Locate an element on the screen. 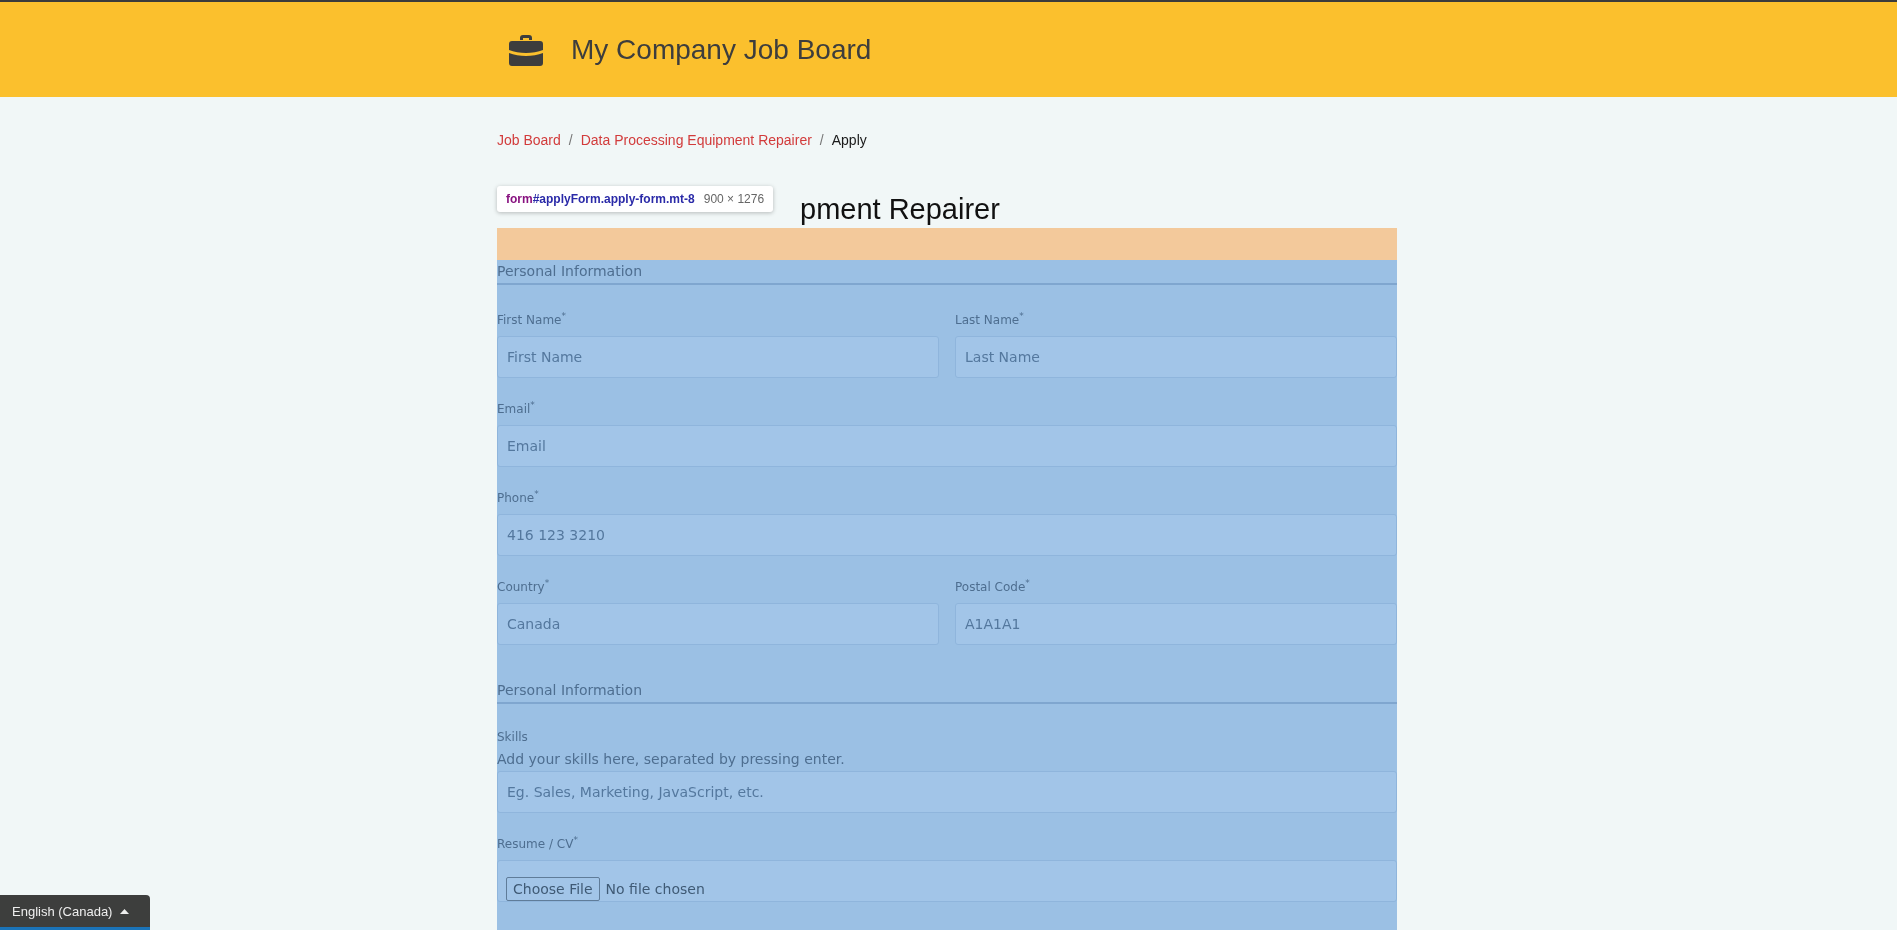  page-title: pment Repairer is located at coordinates (900, 209).